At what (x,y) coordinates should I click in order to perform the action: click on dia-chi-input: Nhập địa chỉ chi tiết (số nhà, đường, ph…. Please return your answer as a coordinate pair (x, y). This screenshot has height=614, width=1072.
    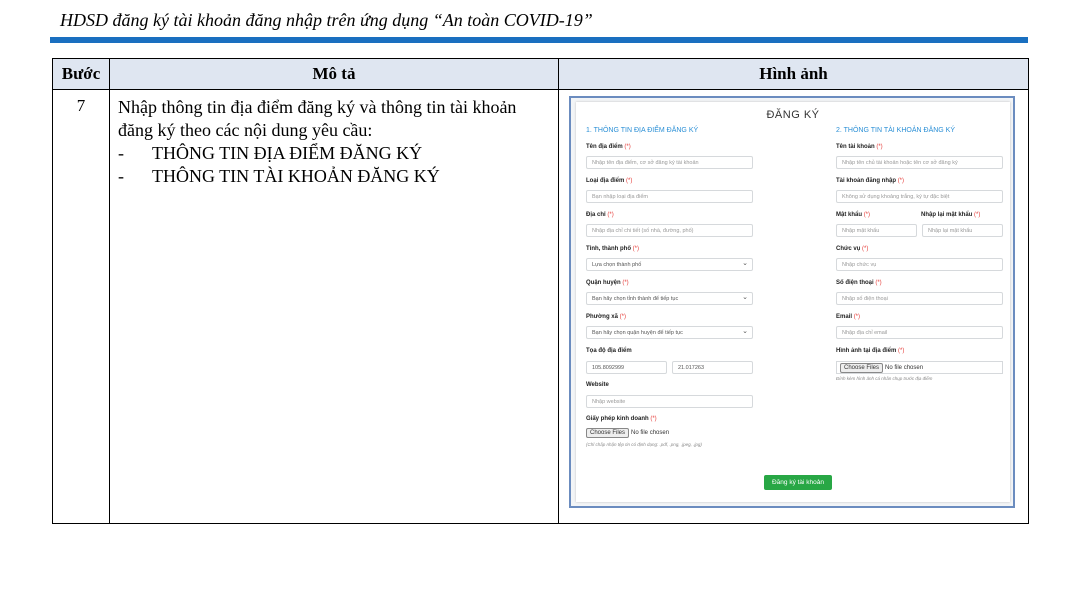
    Looking at the image, I should click on (669, 230).